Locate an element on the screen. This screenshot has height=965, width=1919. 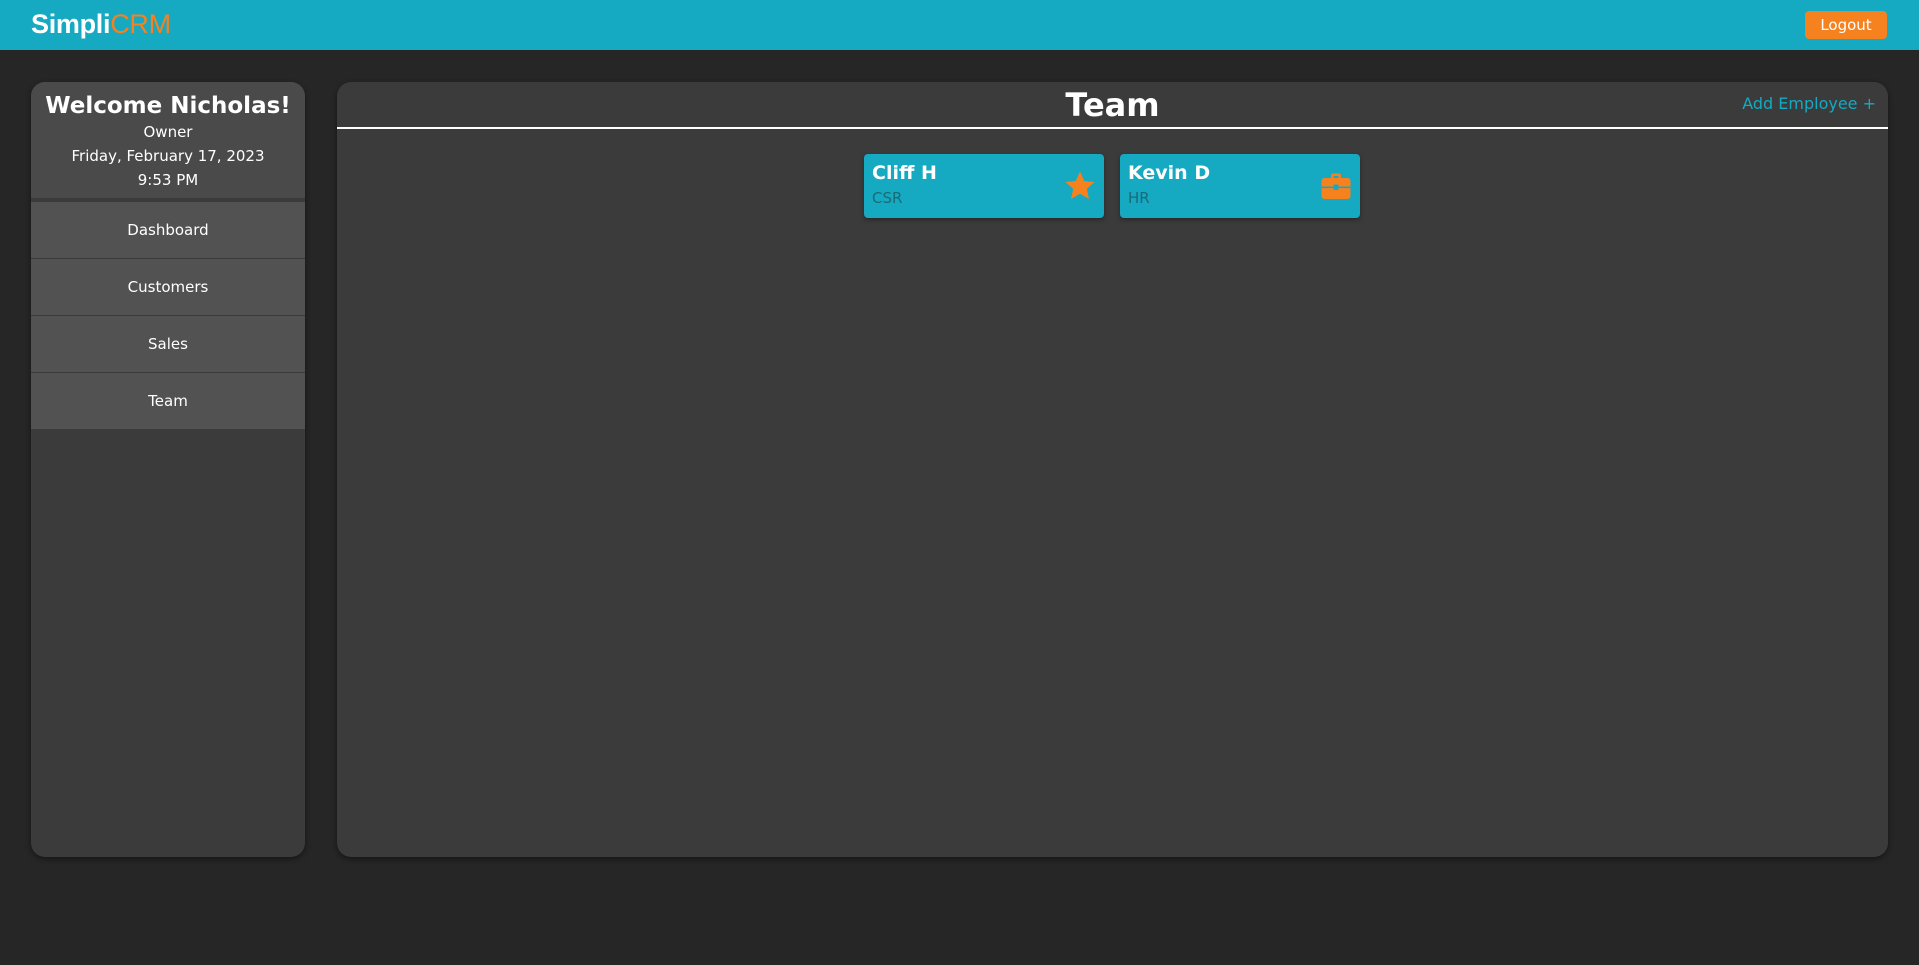
sidebar-item-team: Team is located at coordinates (168, 401).